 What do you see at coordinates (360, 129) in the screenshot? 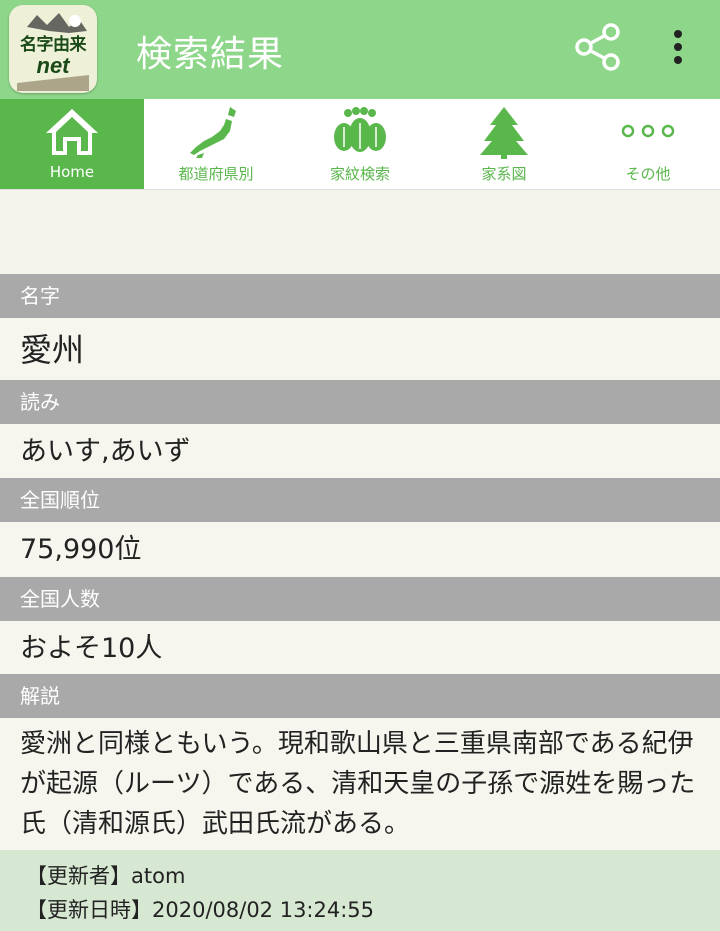
I see `family-crest-icon` at bounding box center [360, 129].